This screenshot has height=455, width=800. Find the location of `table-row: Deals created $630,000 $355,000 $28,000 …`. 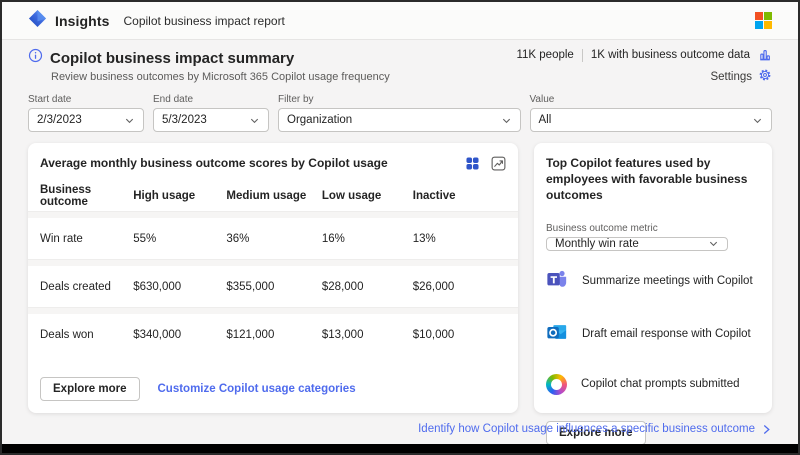

table-row: Deals created $630,000 $355,000 $28,000 … is located at coordinates (273, 286).